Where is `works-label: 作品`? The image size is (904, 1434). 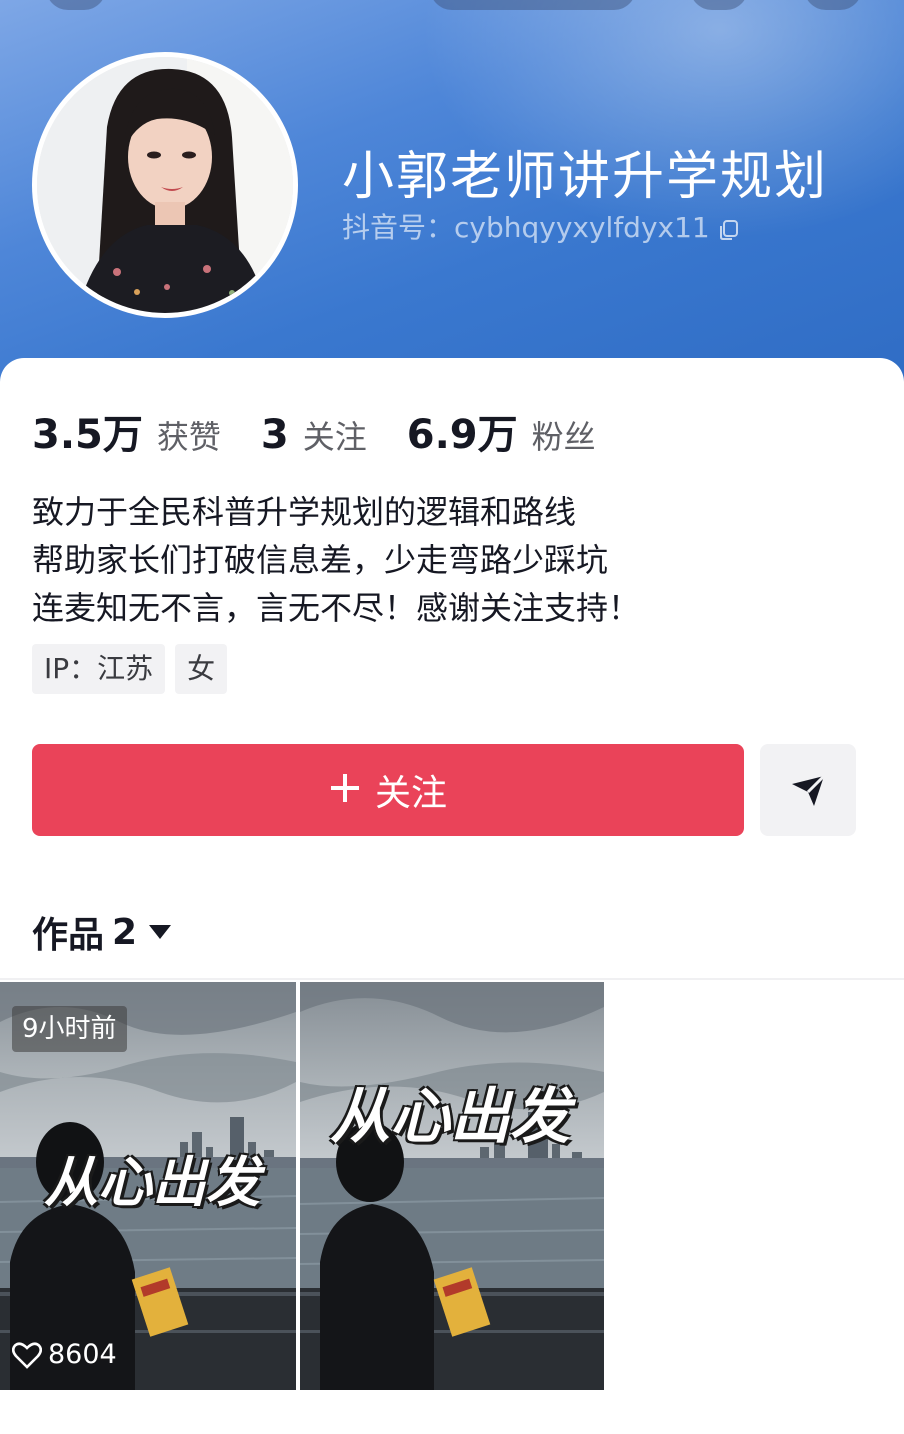 works-label: 作品 is located at coordinates (68, 935).